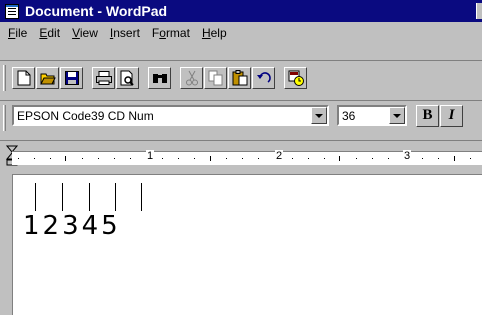 Image resolution: width=482 pixels, height=315 pixels. Describe the element at coordinates (4, 78) in the screenshot. I see `toolbar-grip` at that location.